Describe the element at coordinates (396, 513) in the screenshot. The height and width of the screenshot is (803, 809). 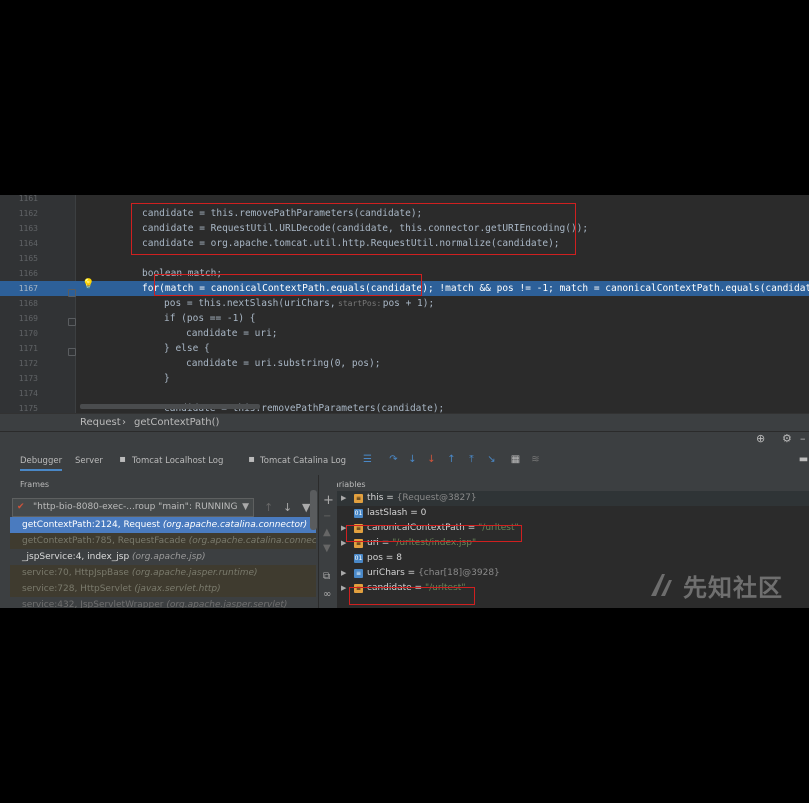
I see `variable-entry: lastSlash = 0` at that location.